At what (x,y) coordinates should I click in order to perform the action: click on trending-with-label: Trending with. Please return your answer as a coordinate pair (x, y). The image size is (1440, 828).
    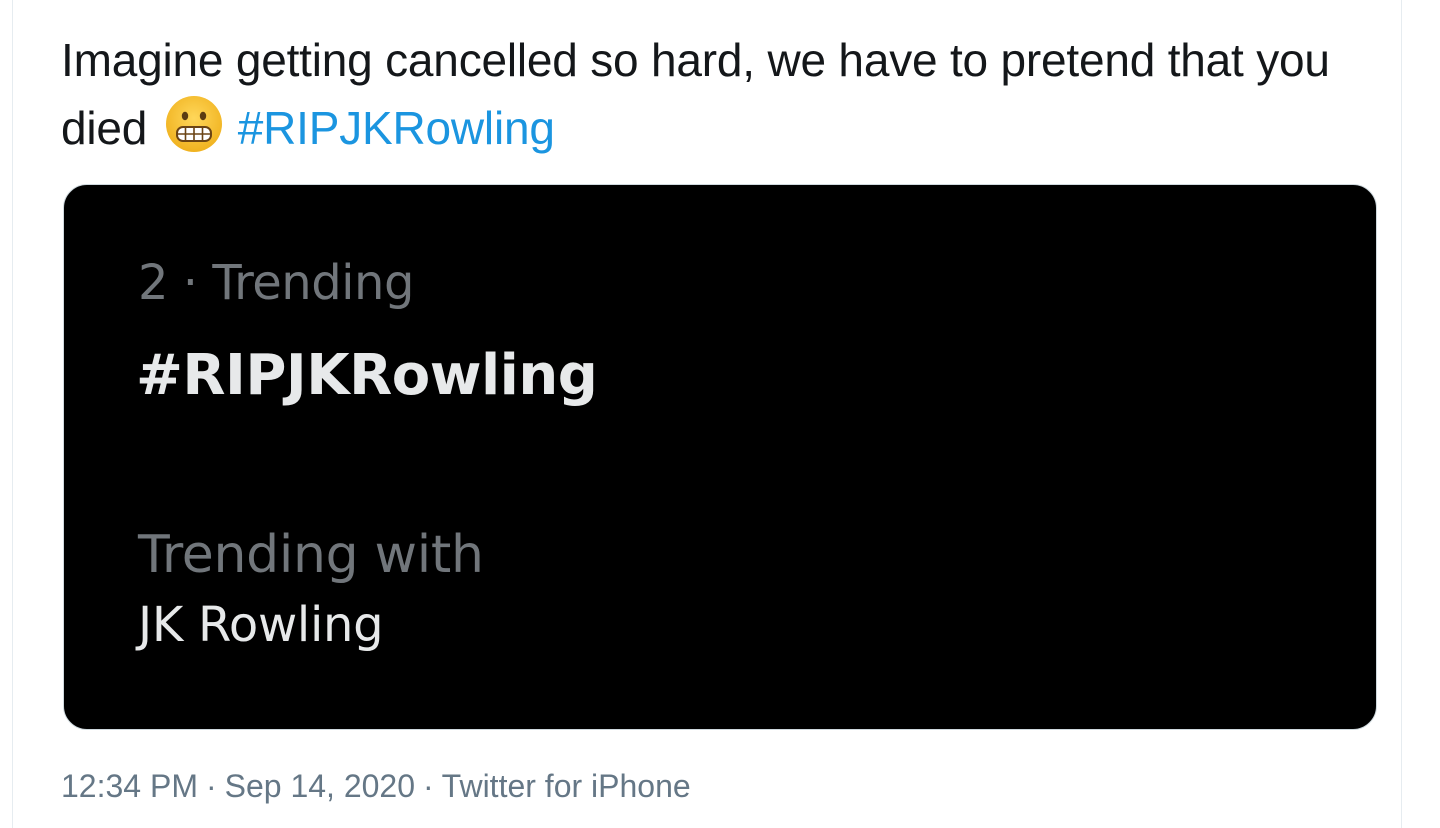
    Looking at the image, I should click on (311, 555).